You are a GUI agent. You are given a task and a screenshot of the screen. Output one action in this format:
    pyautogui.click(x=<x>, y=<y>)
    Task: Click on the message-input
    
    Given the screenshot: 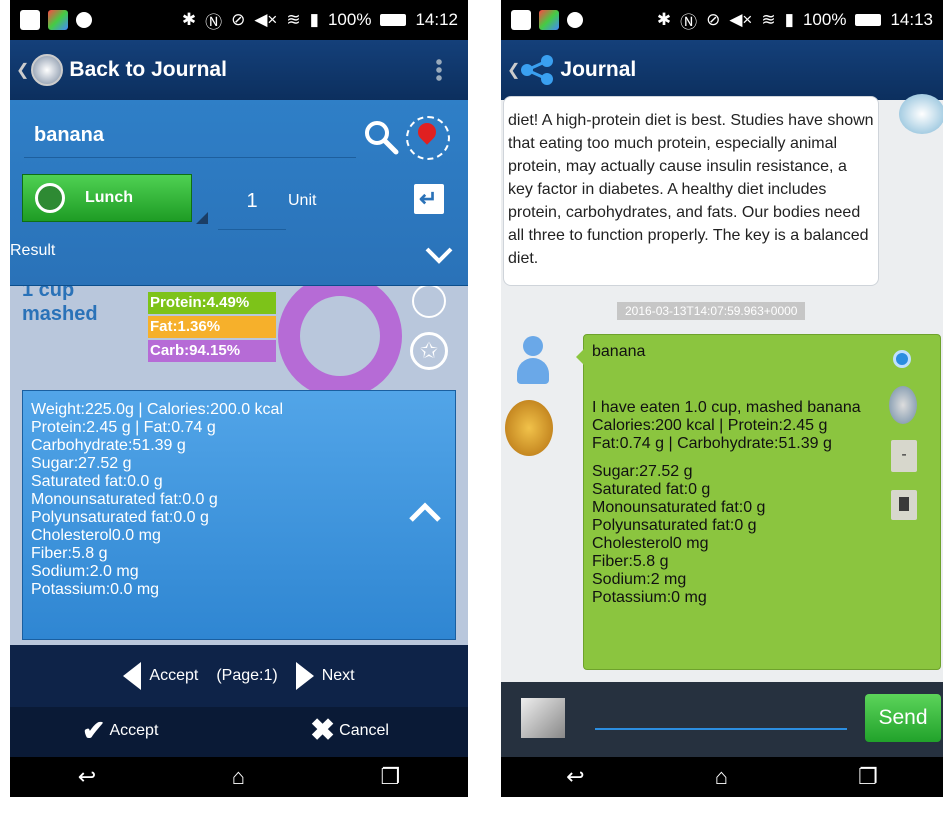 What is the action you would take?
    pyautogui.click(x=721, y=729)
    